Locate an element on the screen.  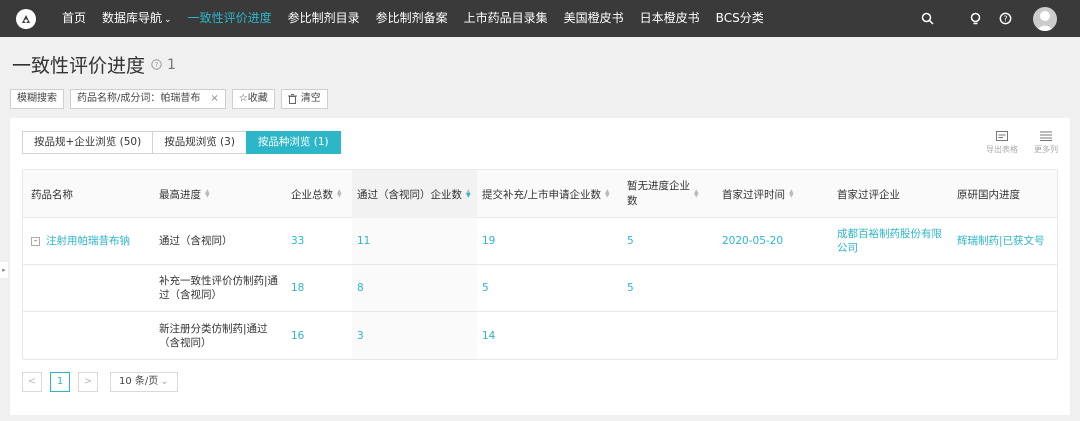
sidebar-toggle: ▸ is located at coordinates (4, 270).